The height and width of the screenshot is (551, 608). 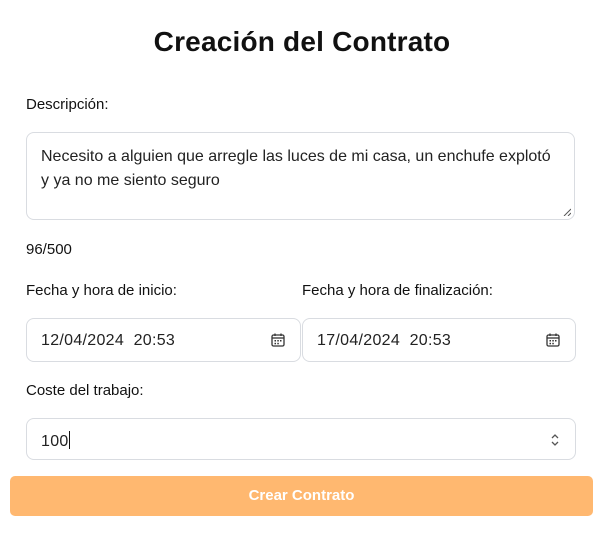 What do you see at coordinates (555, 440) in the screenshot?
I see `number-spinner-icon` at bounding box center [555, 440].